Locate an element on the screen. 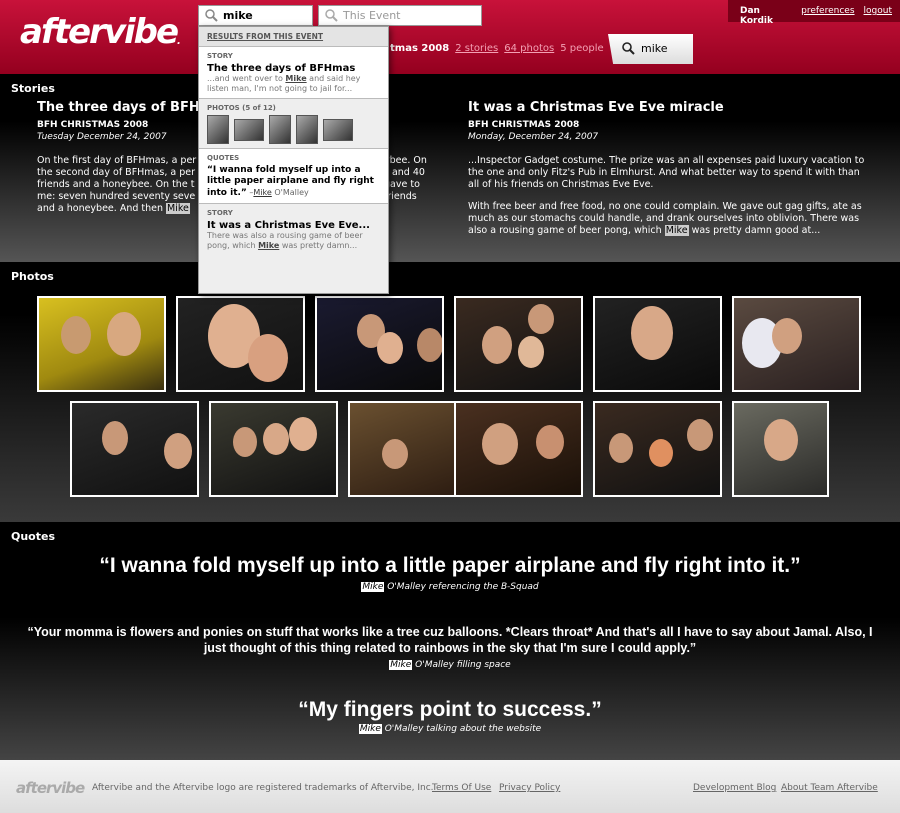  aftervibe-logo: aftervibe. is located at coordinates (100, 32).